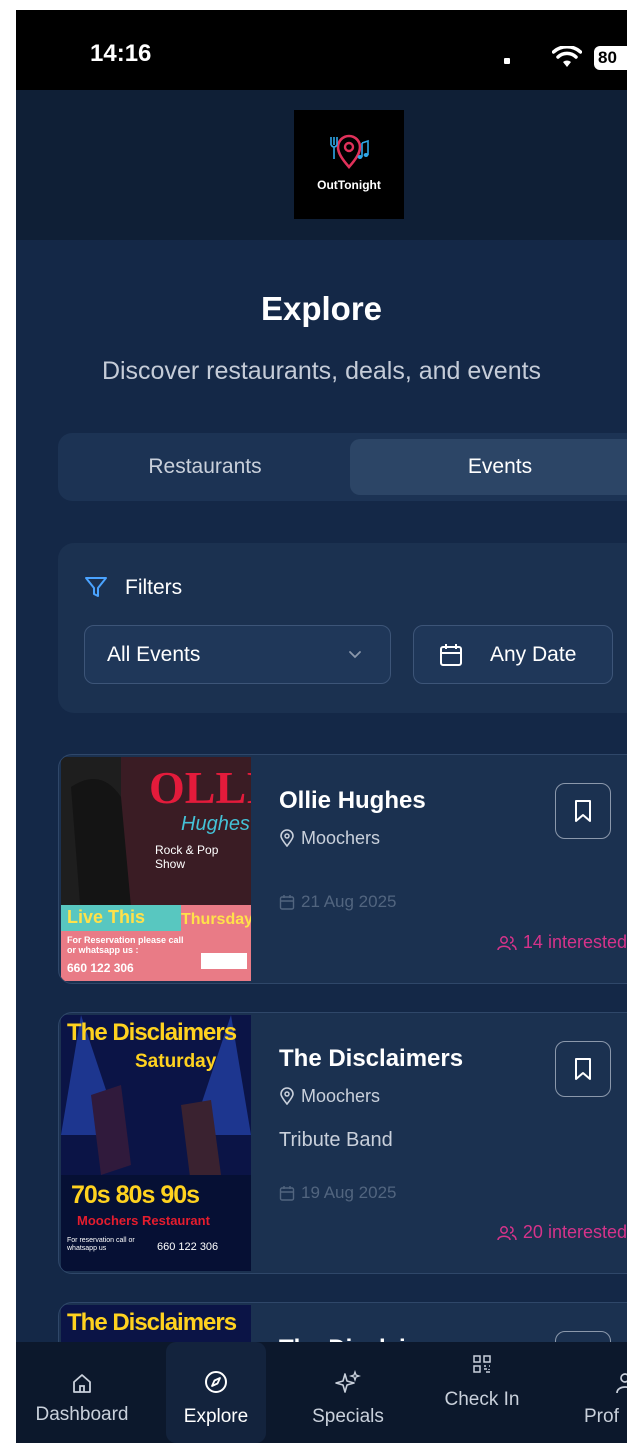  I want to click on tab-explore-label: Explore, so click(216, 1416).